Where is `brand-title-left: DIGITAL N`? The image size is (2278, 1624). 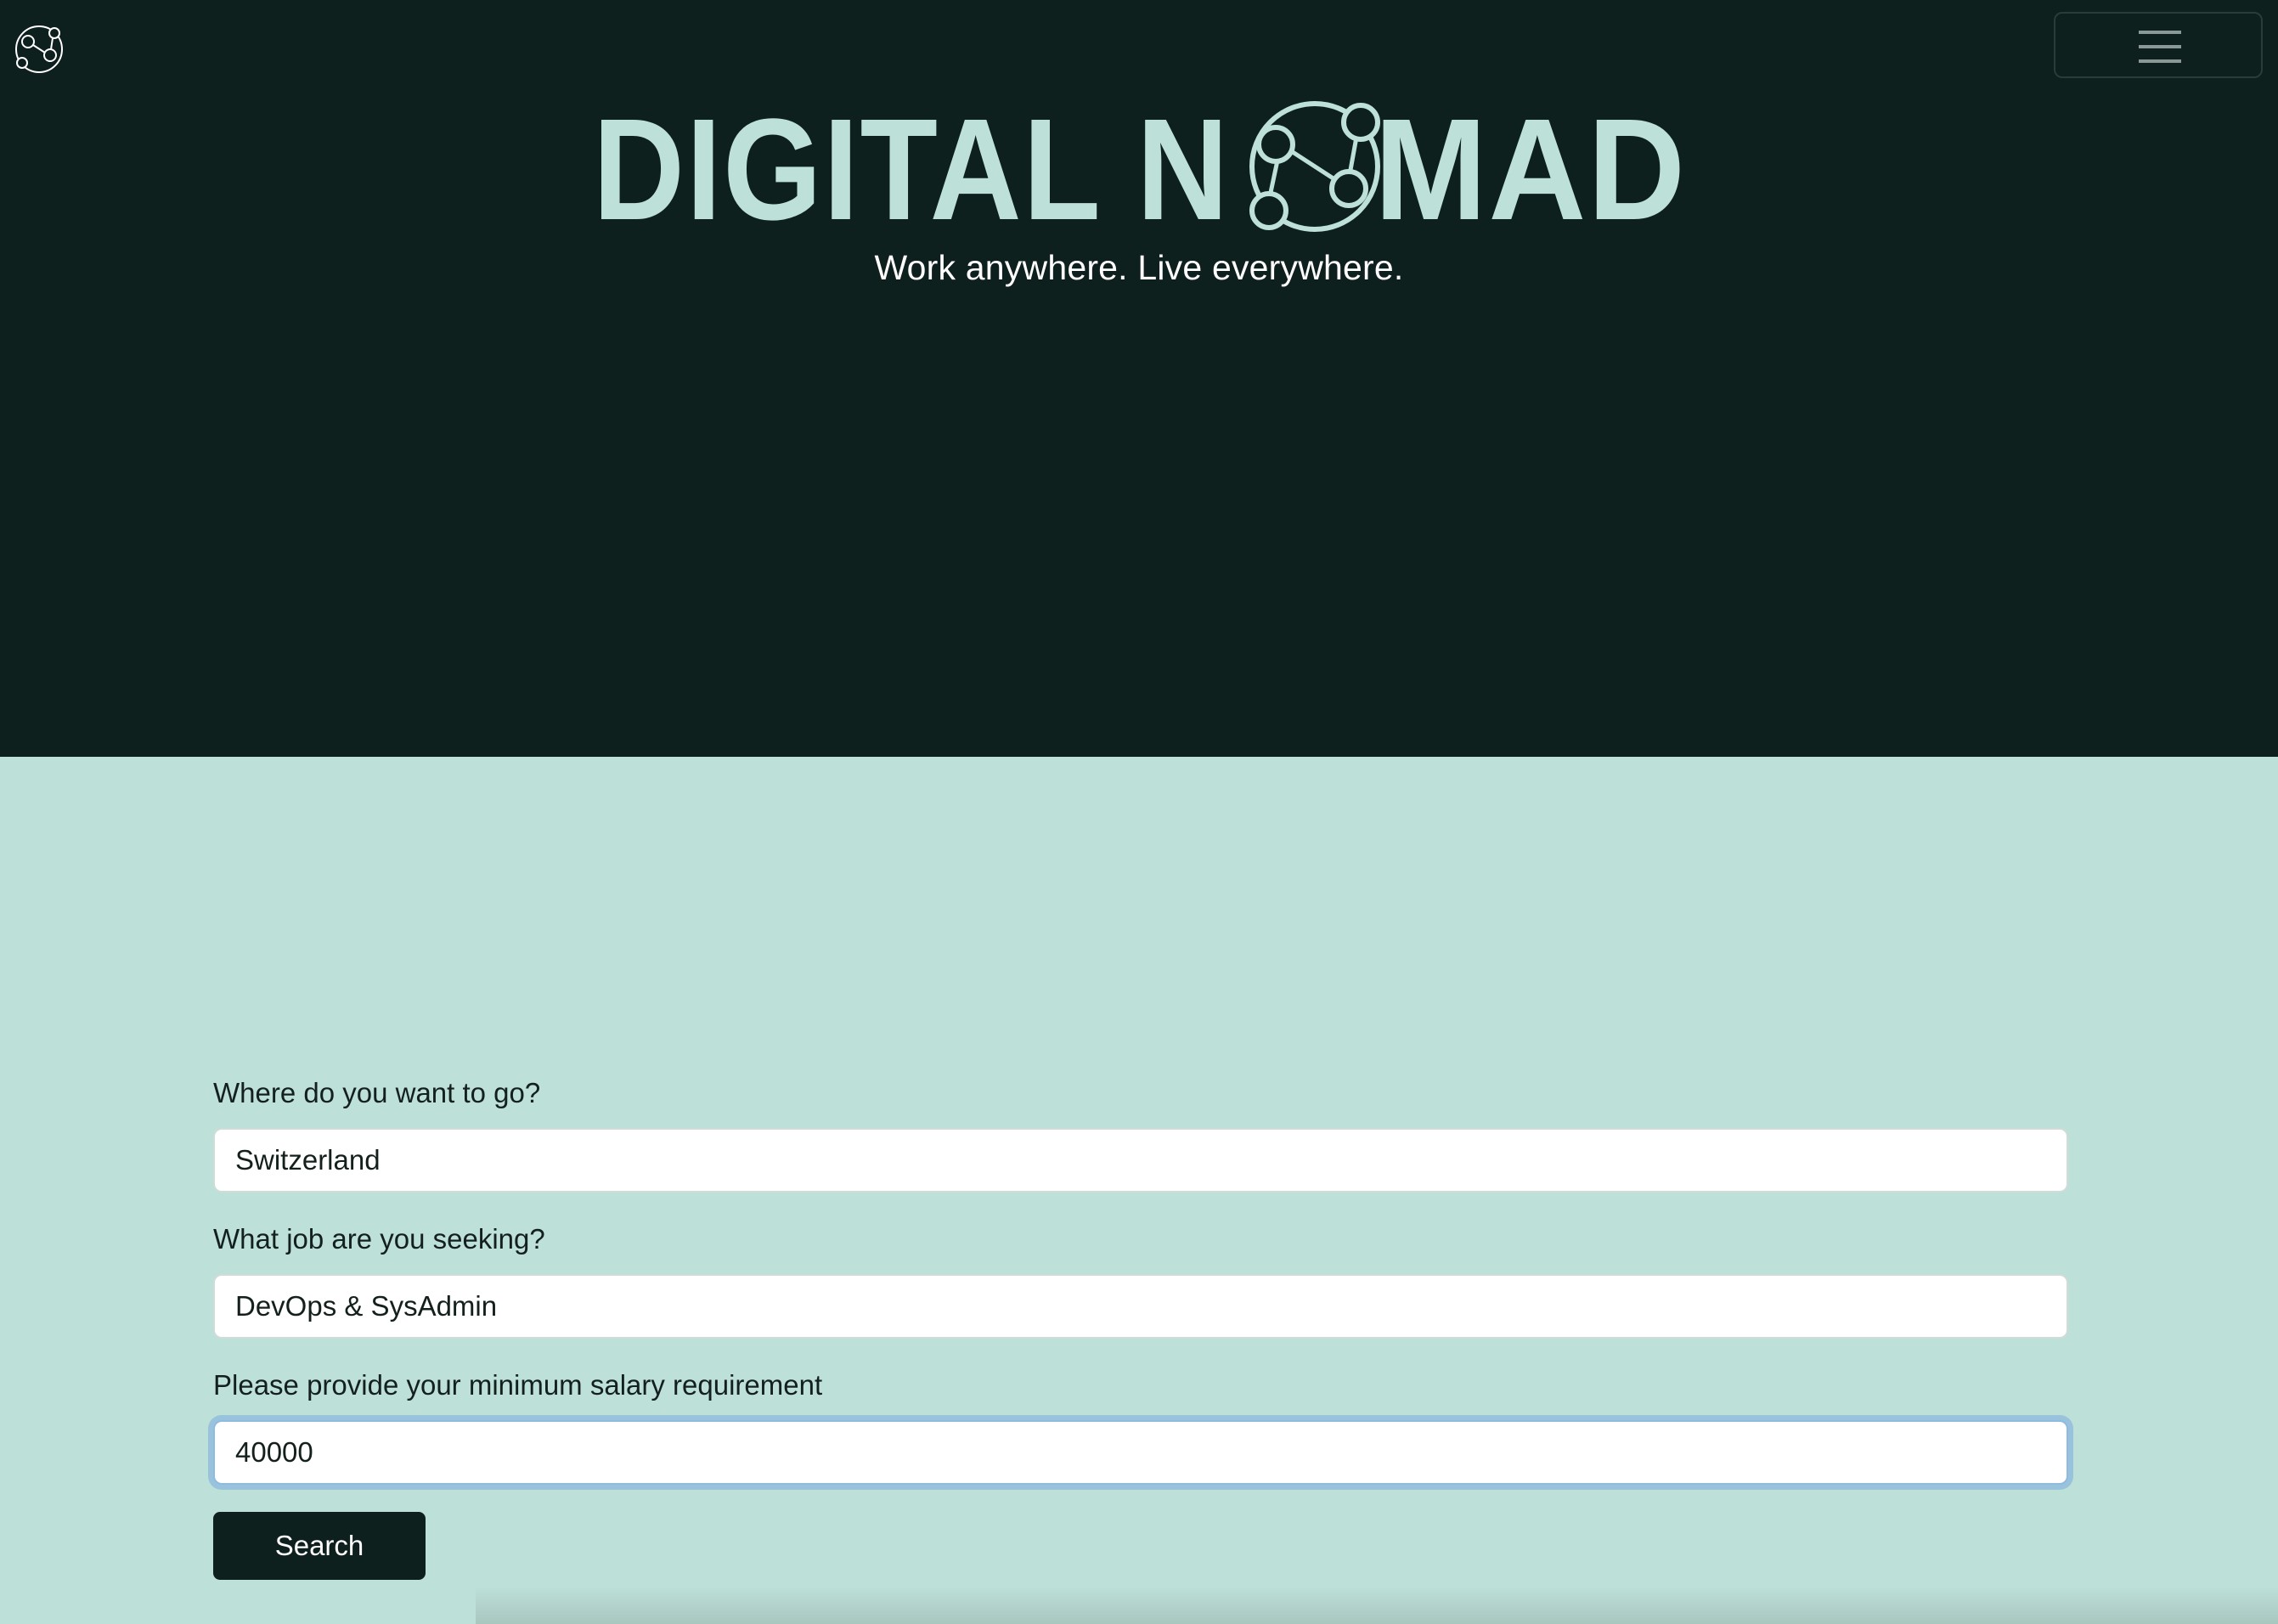
brand-title-left: DIGITAL N is located at coordinates (911, 170).